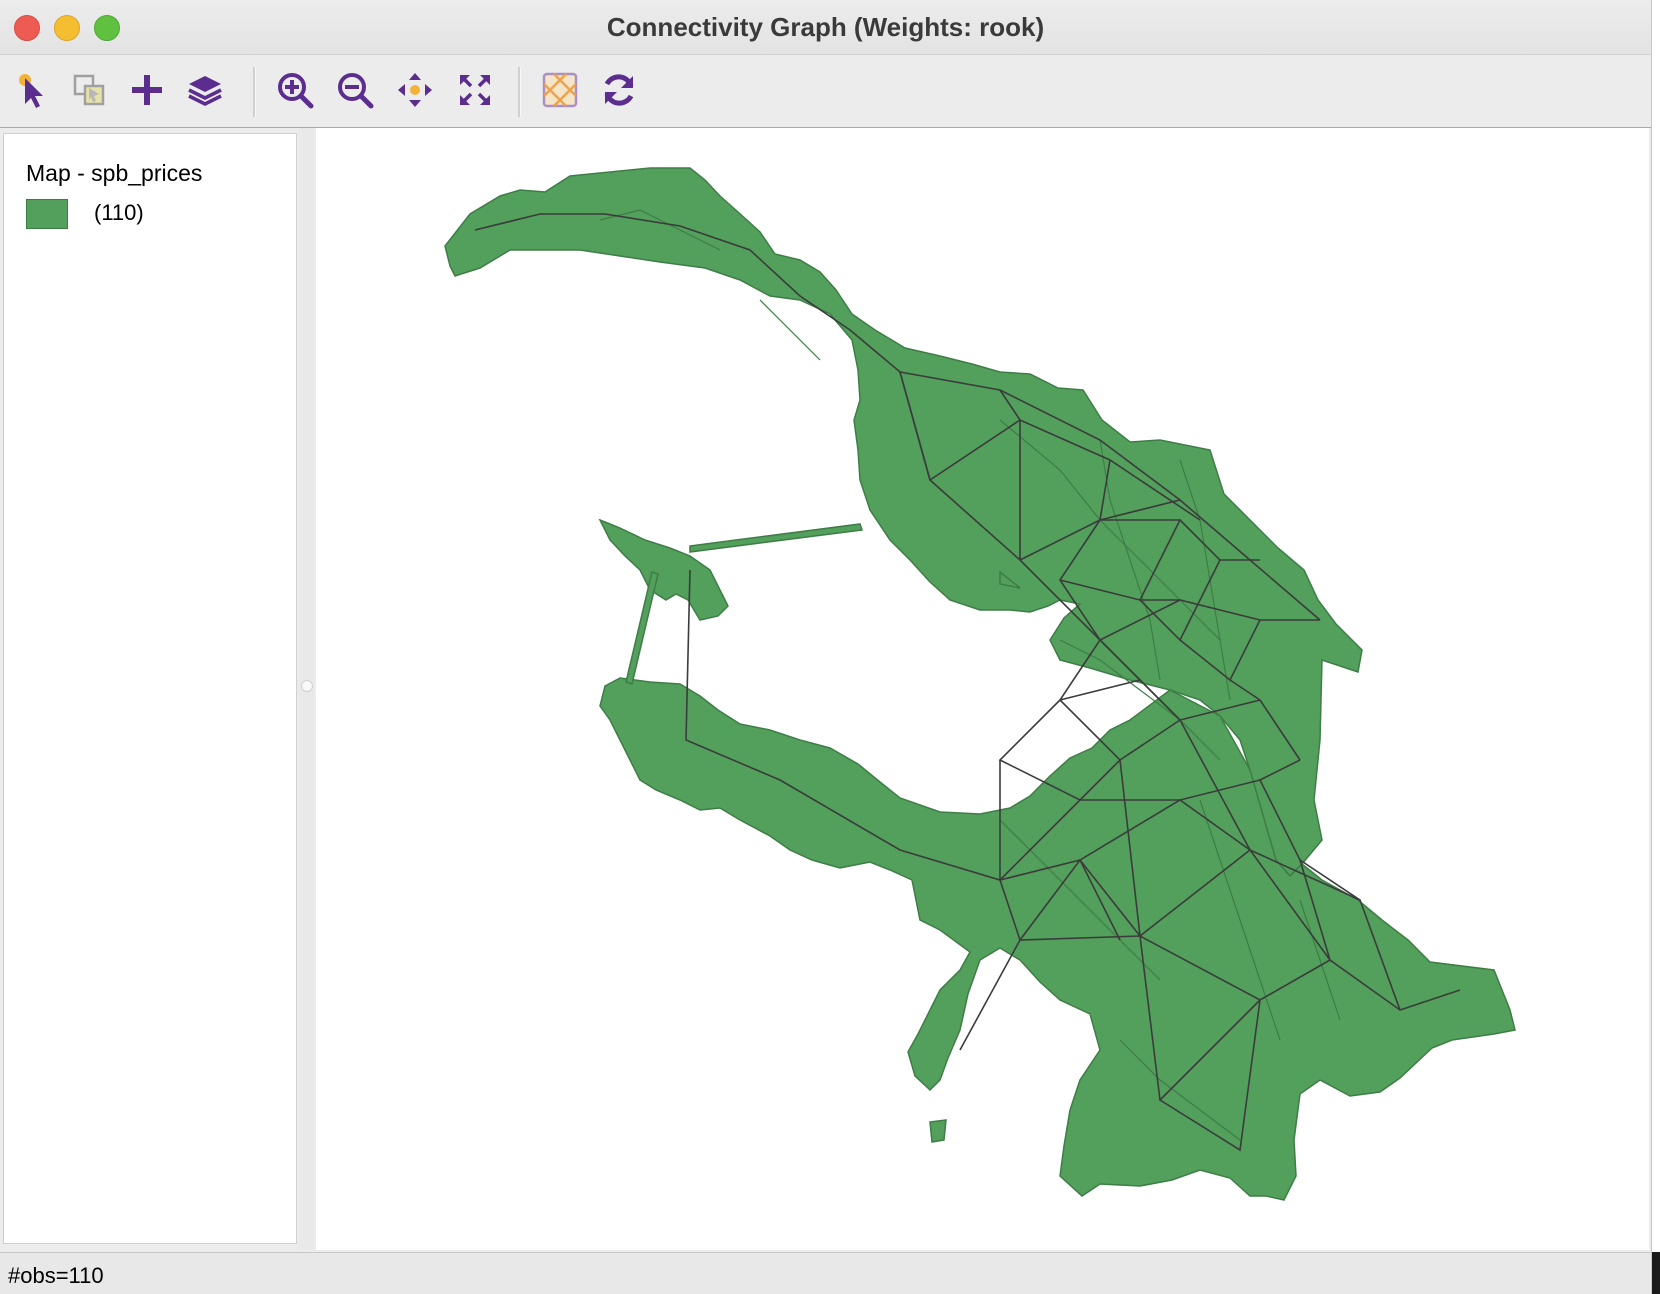 The height and width of the screenshot is (1294, 1660). I want to click on full-extent-button, so click(475, 90).